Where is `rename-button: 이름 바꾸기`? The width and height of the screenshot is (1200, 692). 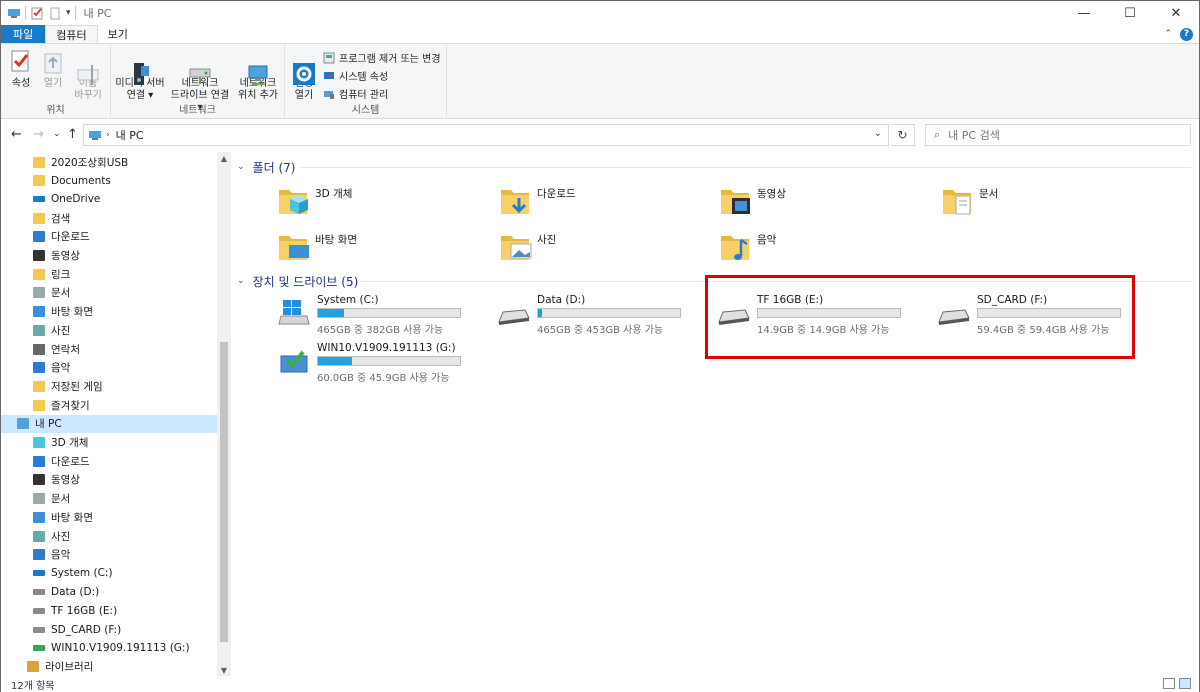
rename-button: 이름 바꾸기 is located at coordinates (88, 75).